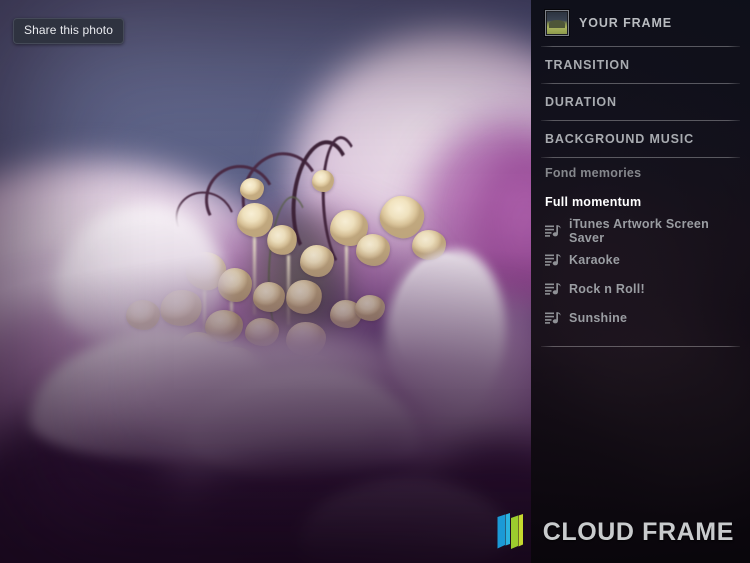 The image size is (750, 563). What do you see at coordinates (638, 531) in the screenshot?
I see `cloud-frame-logo-text: CLOUD FRAME` at bounding box center [638, 531].